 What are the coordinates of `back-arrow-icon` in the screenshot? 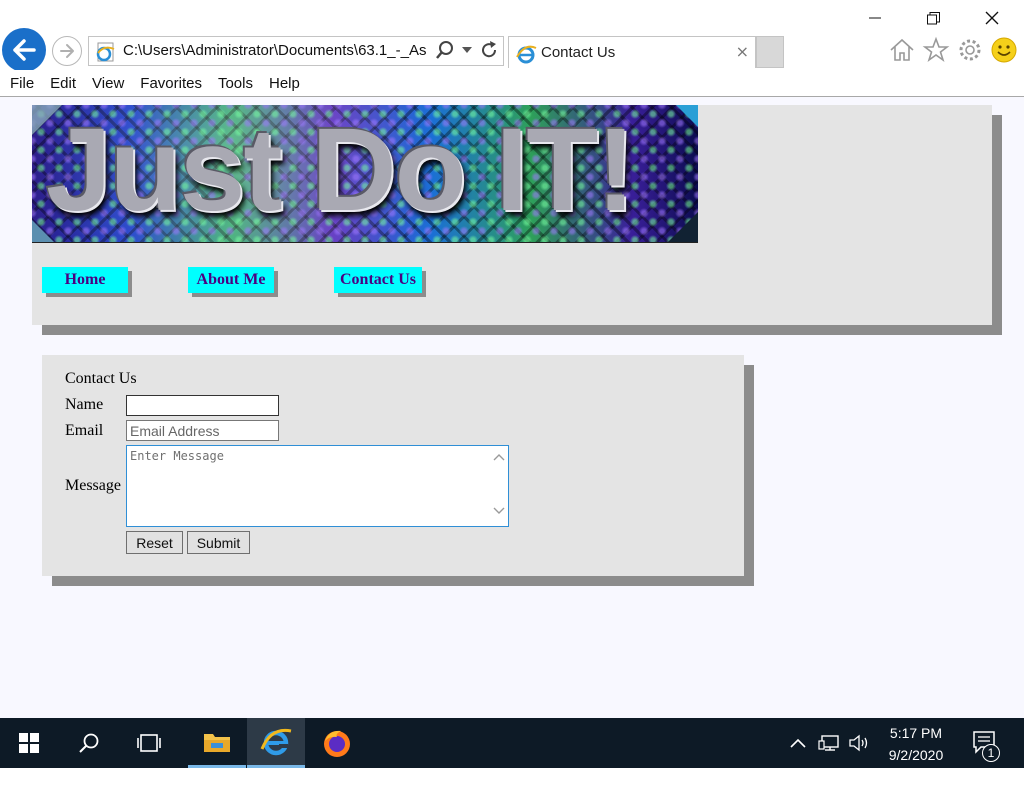 It's located at (24, 50).